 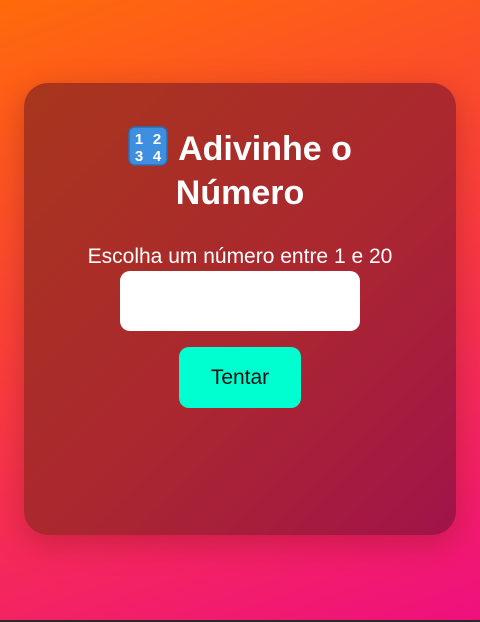 What do you see at coordinates (265, 149) in the screenshot?
I see `title-line-1: Adivinhe o` at bounding box center [265, 149].